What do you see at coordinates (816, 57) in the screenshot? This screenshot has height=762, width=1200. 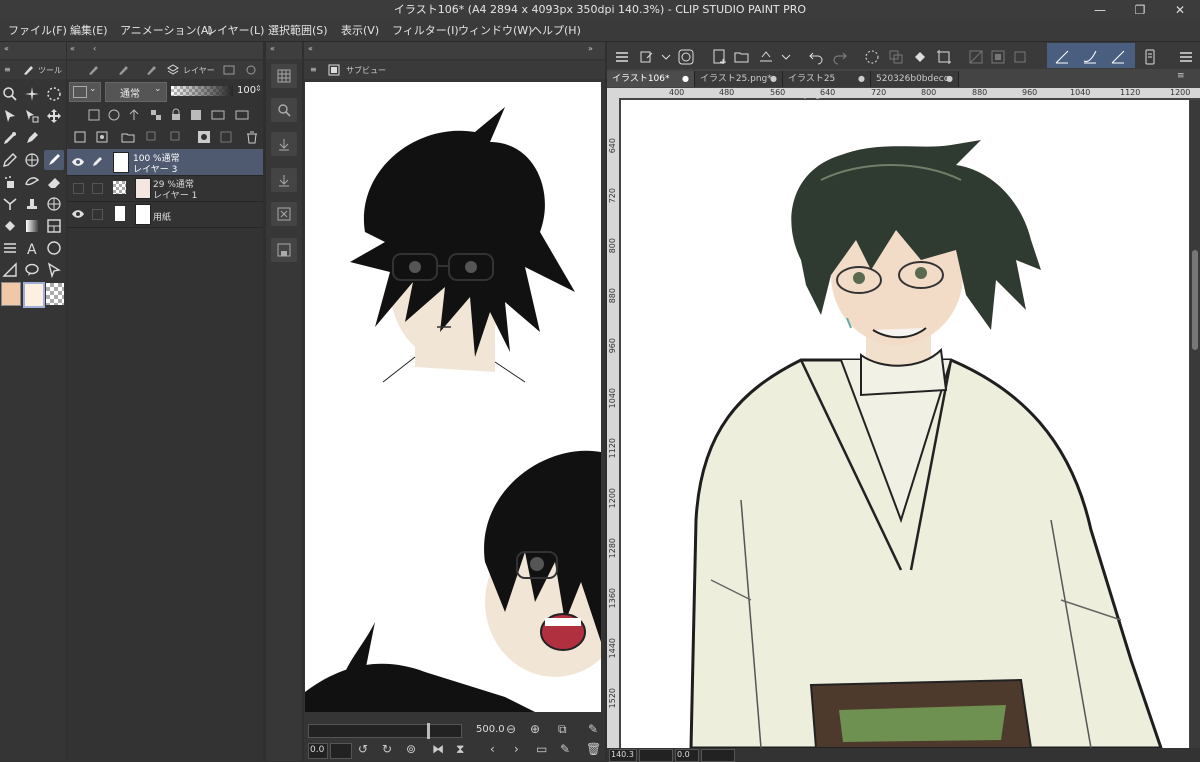 I see `undo-icon` at bounding box center [816, 57].